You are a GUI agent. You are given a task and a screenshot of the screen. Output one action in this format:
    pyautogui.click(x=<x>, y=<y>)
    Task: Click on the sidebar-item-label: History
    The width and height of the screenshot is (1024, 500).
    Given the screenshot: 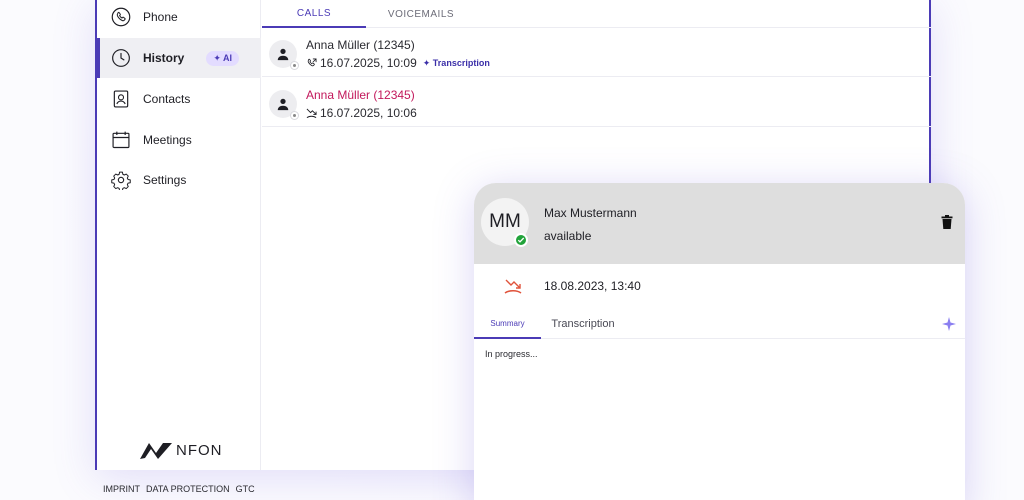 What is the action you would take?
    pyautogui.click(x=164, y=58)
    